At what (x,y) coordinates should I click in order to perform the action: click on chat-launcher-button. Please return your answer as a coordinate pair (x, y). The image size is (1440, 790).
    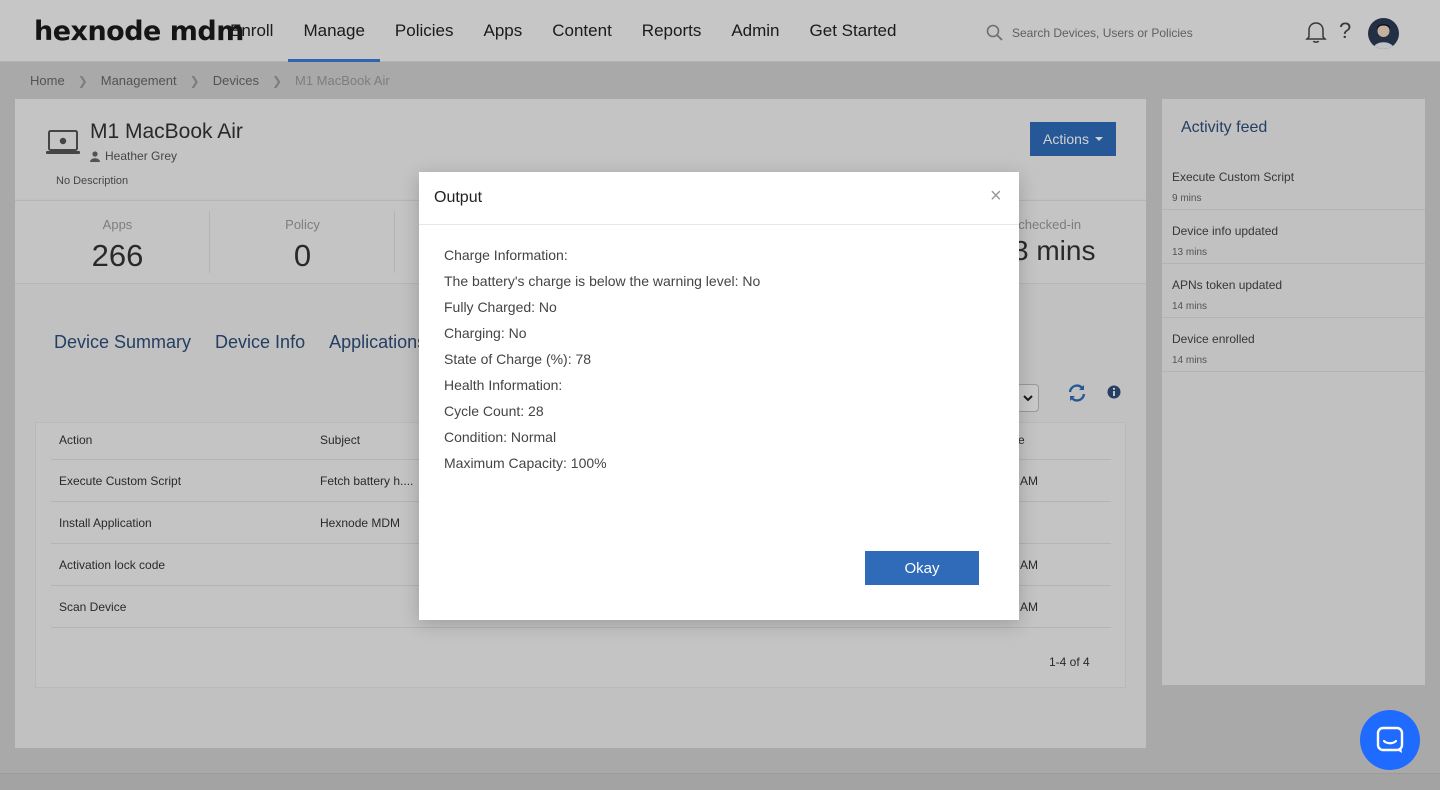
    Looking at the image, I should click on (1390, 740).